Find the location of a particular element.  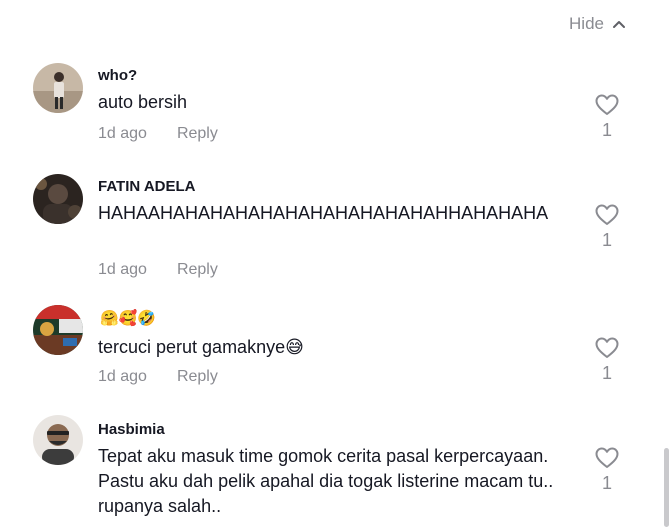

scrollbar is located at coordinates (666, 487).